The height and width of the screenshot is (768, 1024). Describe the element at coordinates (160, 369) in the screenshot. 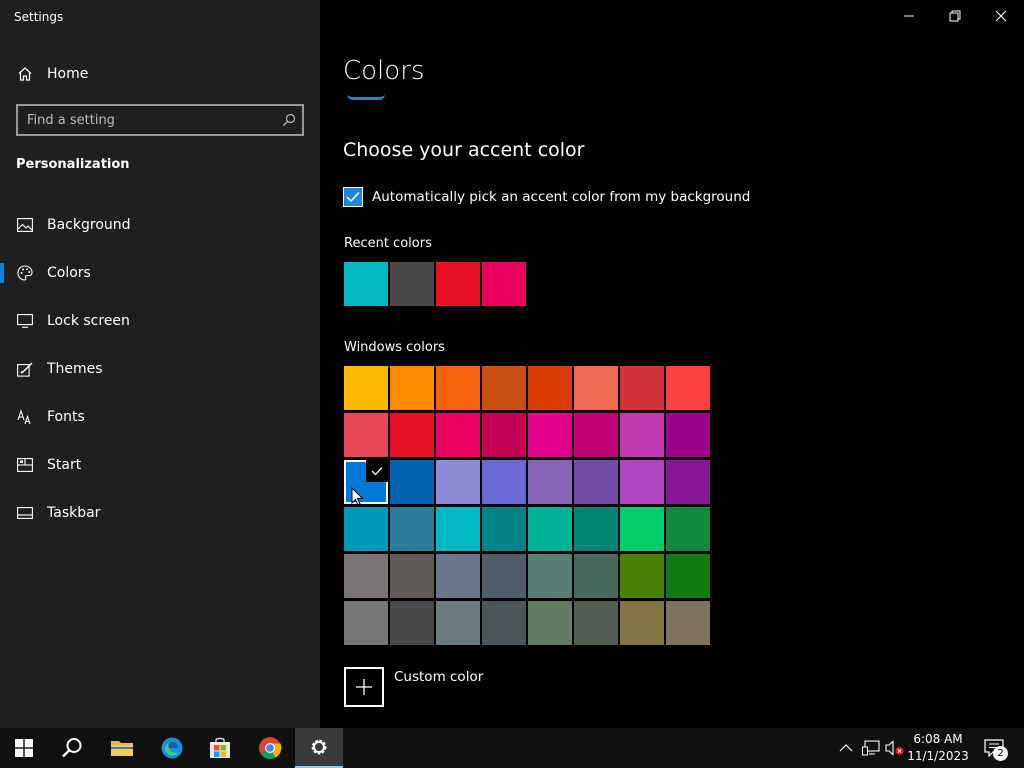

I see `sidebar-item-themes: Themes` at that location.